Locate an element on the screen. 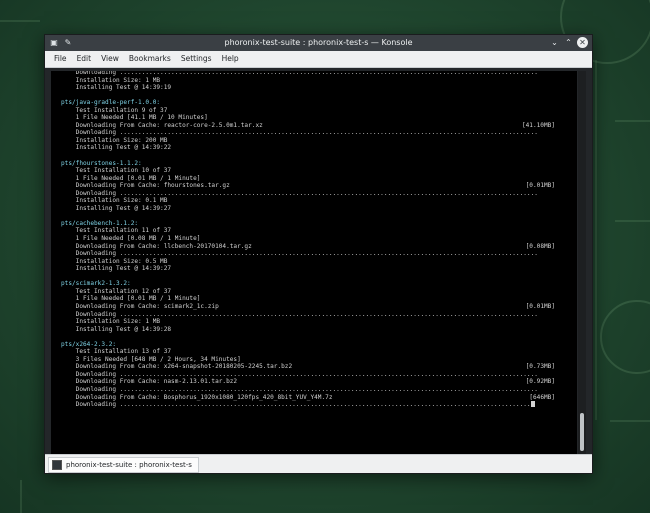 The image size is (650, 513). menu-settings: Settings is located at coordinates (196, 59).